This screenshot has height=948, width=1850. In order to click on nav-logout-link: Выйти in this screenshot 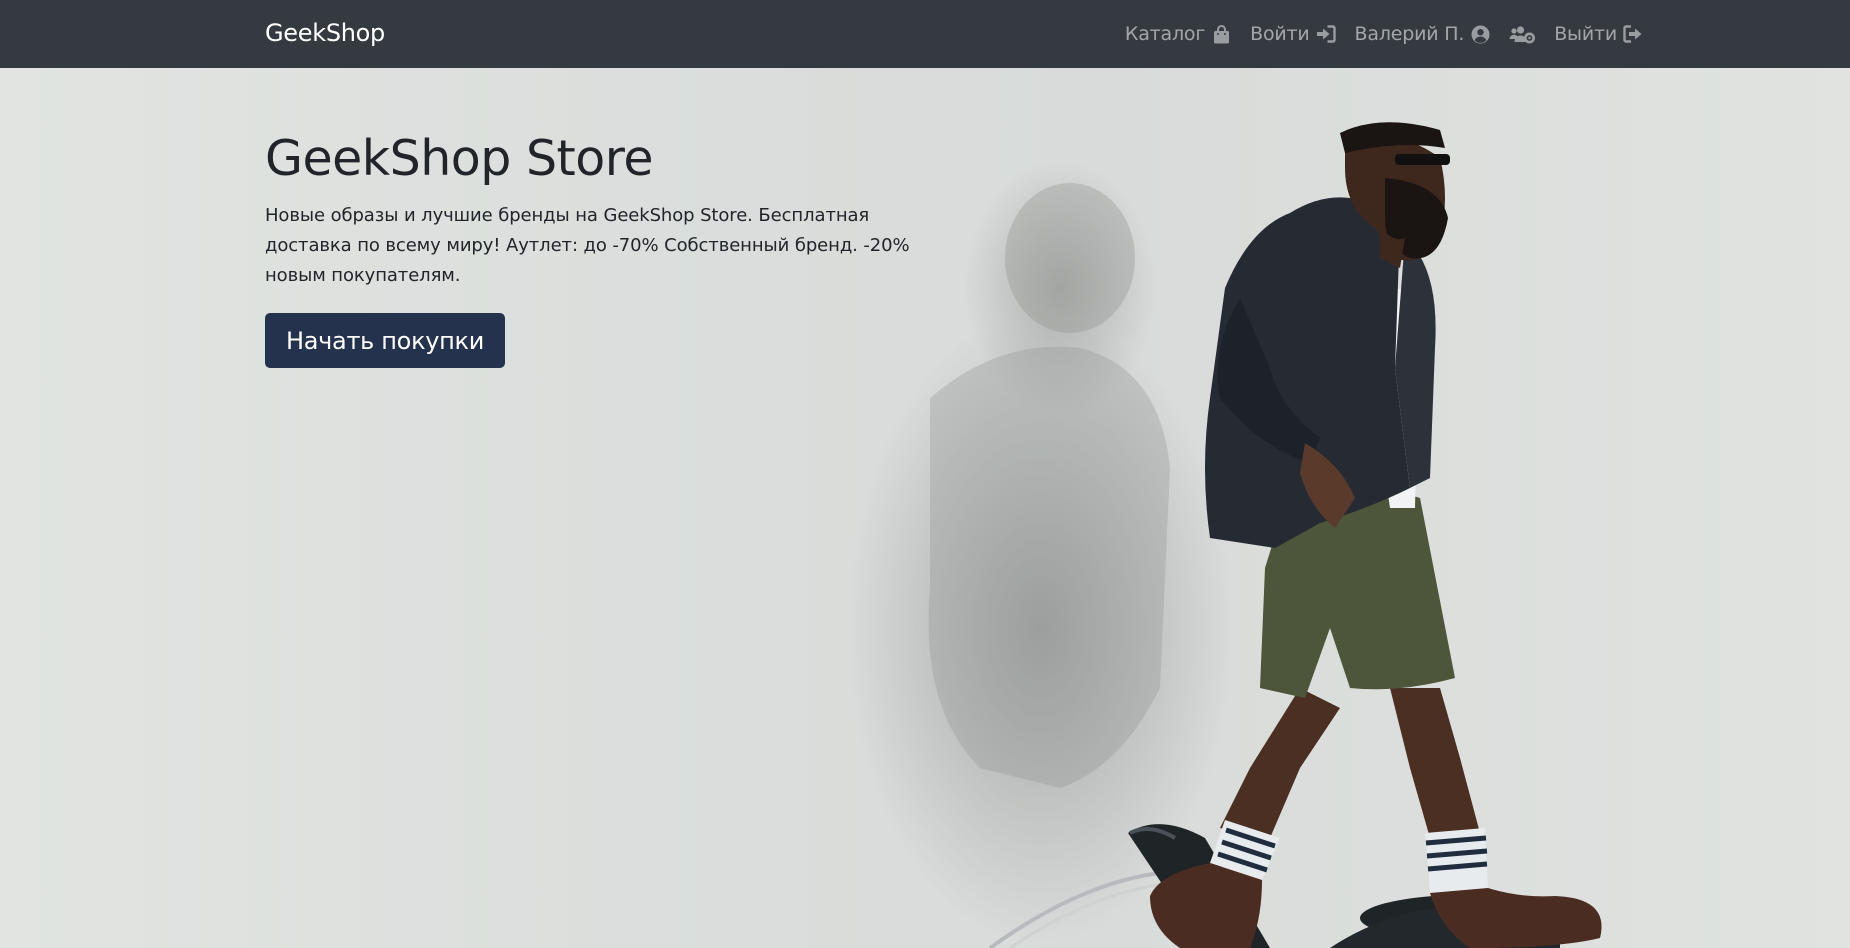, I will do `click(1598, 34)`.